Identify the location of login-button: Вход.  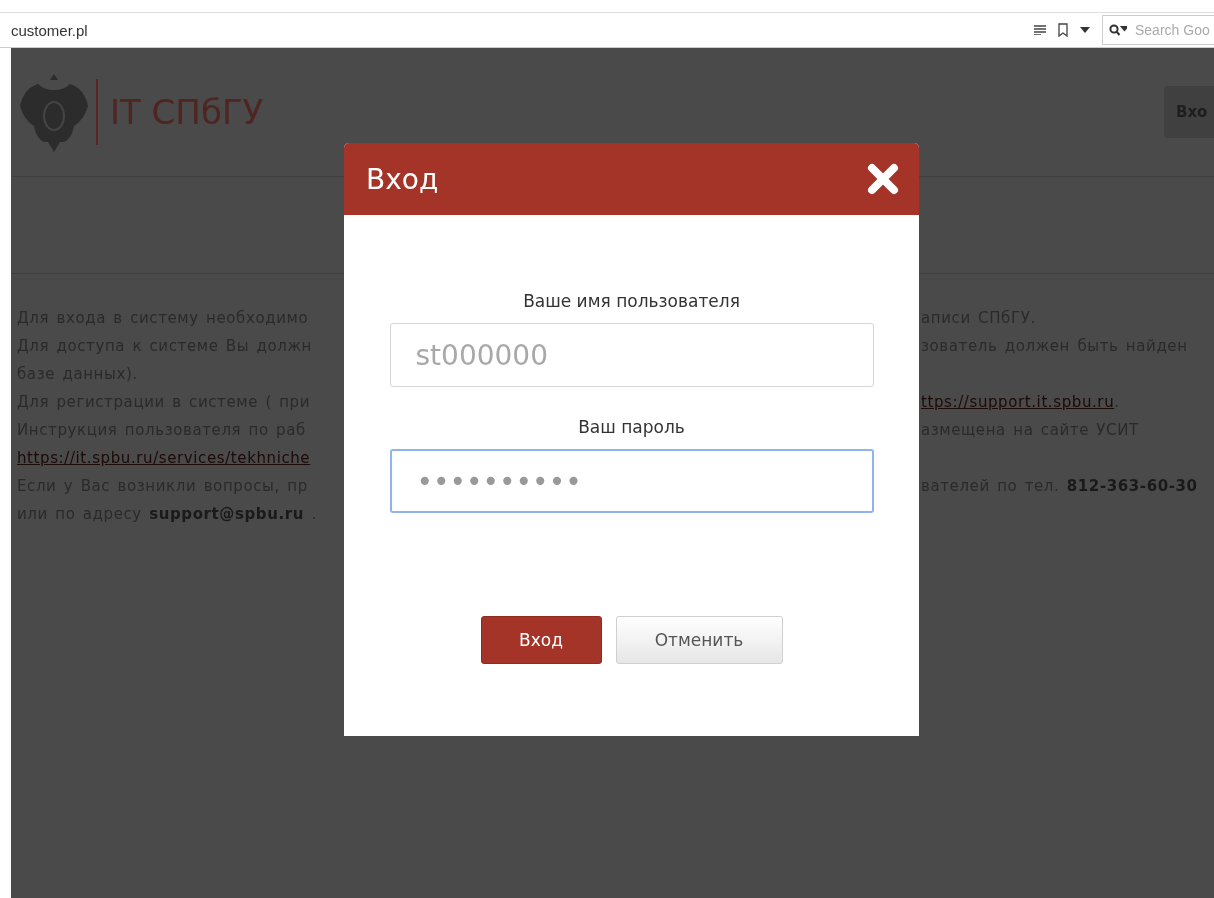
(541, 640).